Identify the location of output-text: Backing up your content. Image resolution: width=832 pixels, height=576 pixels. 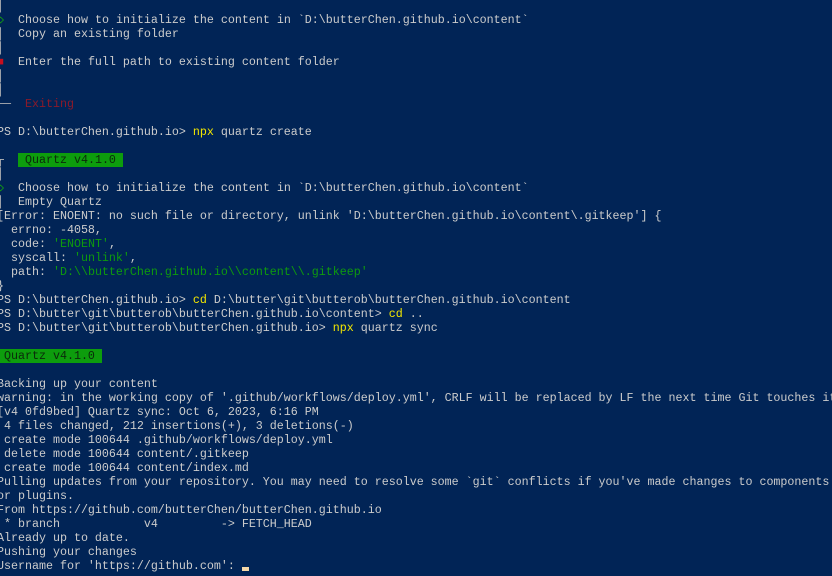
(79, 384).